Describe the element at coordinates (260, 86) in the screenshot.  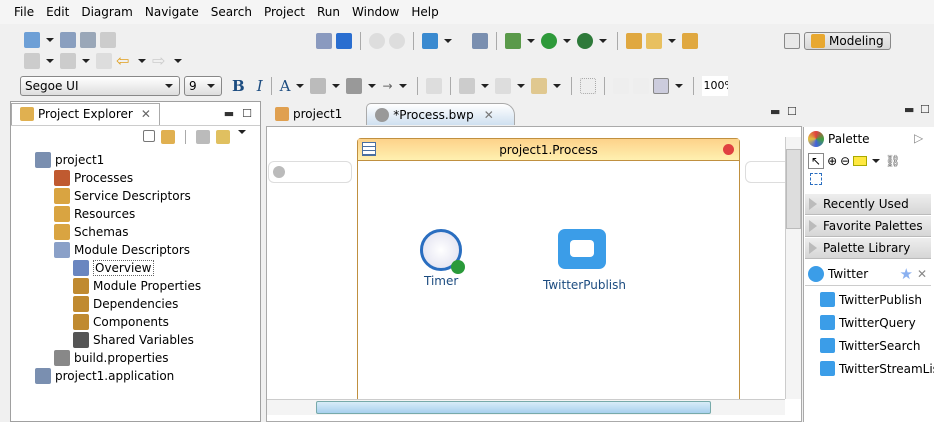
I see `italic-button: I` at that location.